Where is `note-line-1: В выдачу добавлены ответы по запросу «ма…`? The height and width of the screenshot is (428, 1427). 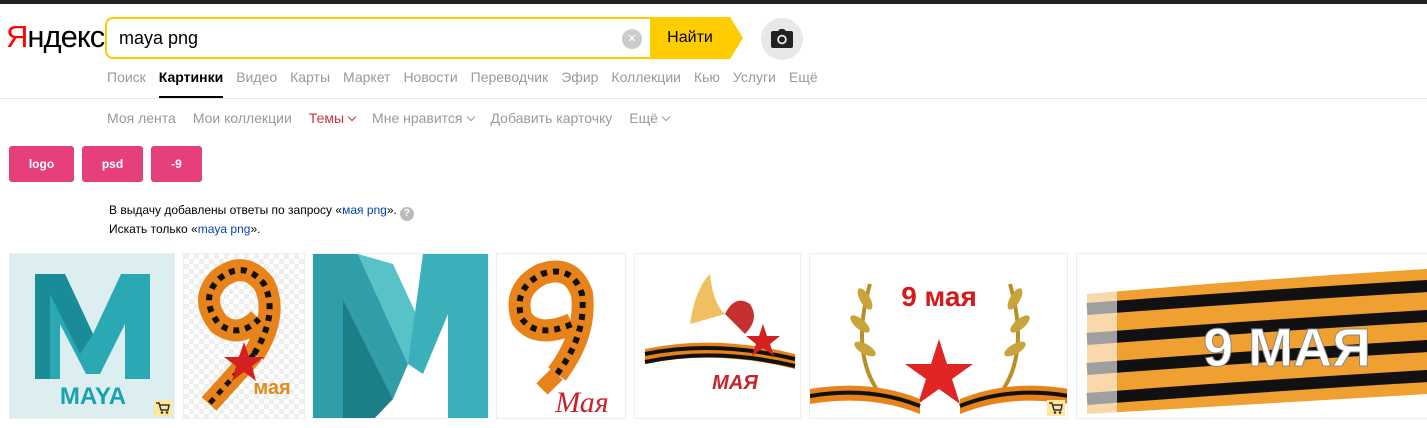
note-line-1: В выдачу добавлены ответы по запросу «ма… is located at coordinates (261, 211).